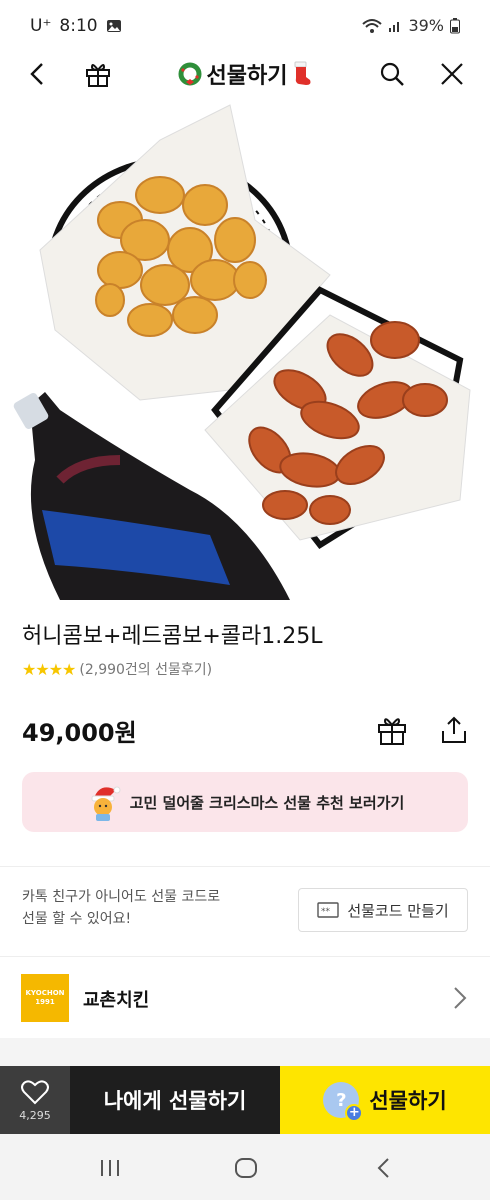 The width and height of the screenshot is (490, 1200). Describe the element at coordinates (175, 1100) in the screenshot. I see `gift-to-self-button: 나에게 선물하기` at that location.